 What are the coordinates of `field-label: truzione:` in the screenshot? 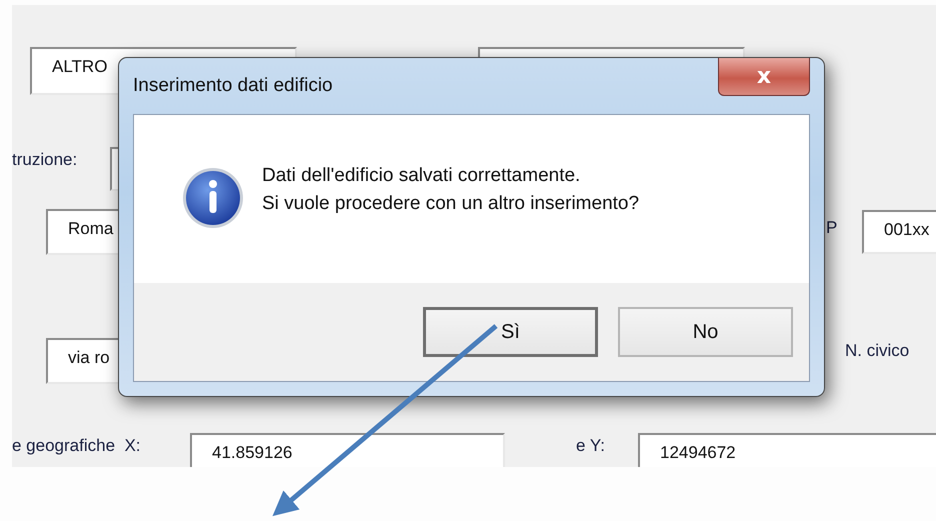 It's located at (45, 160).